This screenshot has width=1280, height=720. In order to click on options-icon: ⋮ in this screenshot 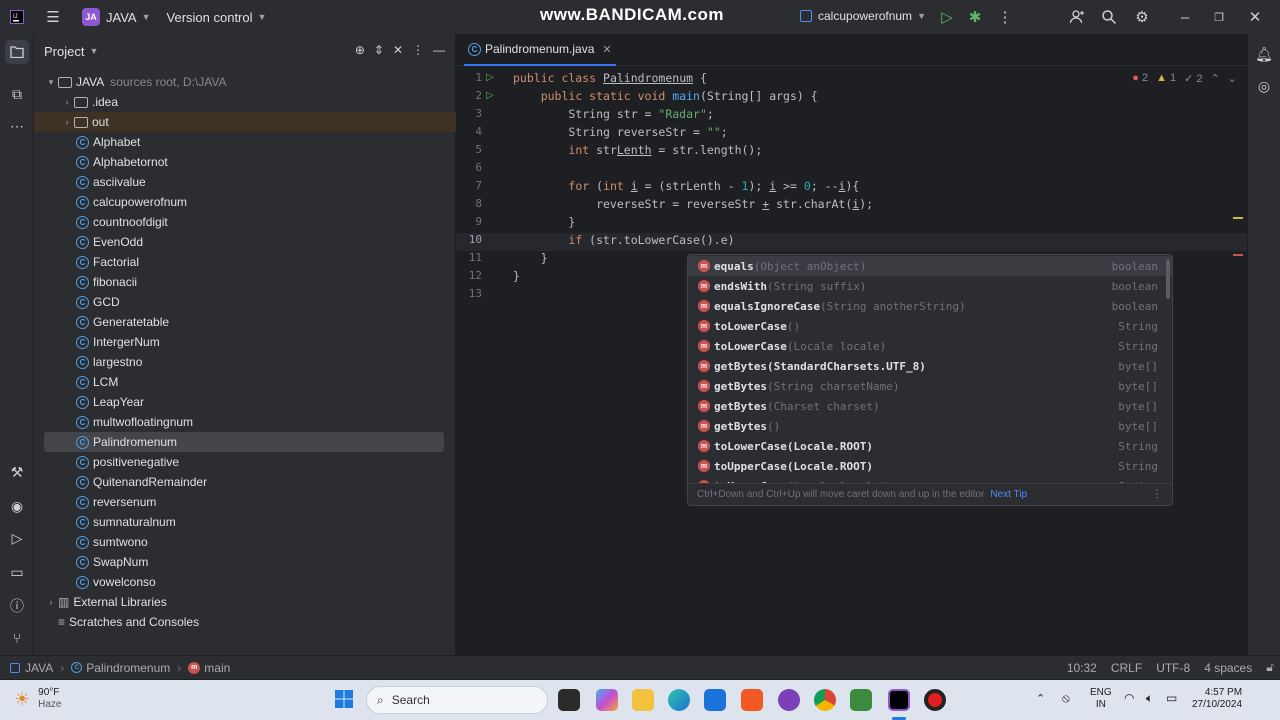, I will do `click(418, 50)`.